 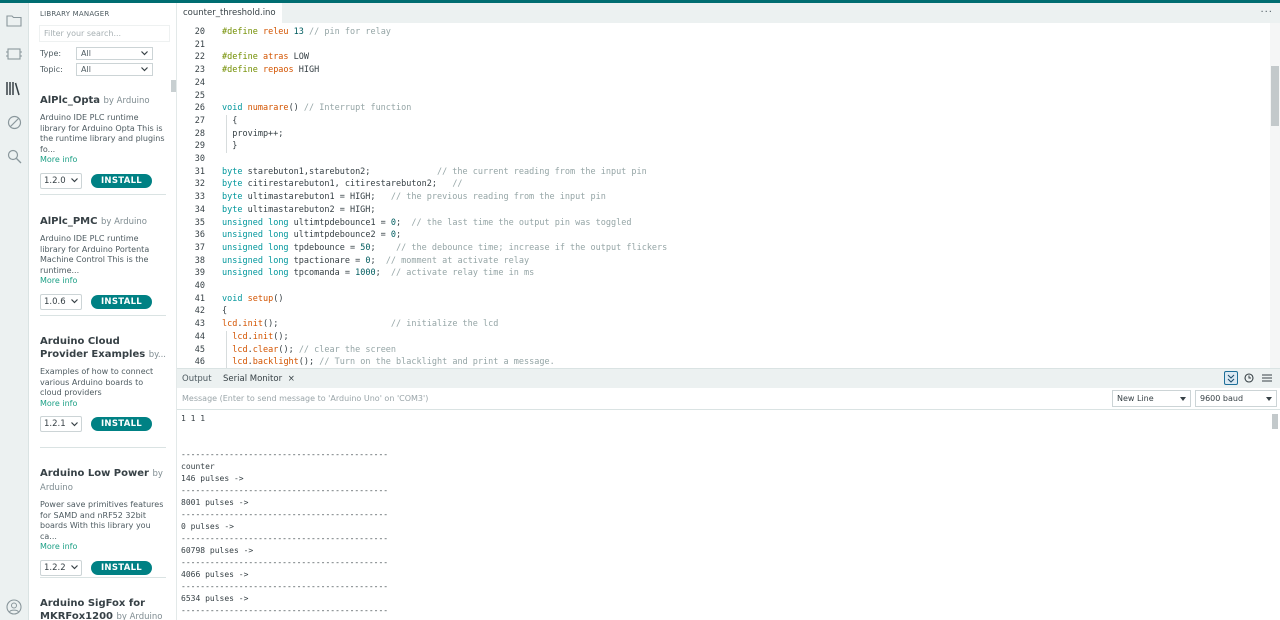 I want to click on library-manager-icon, so click(x=14, y=88).